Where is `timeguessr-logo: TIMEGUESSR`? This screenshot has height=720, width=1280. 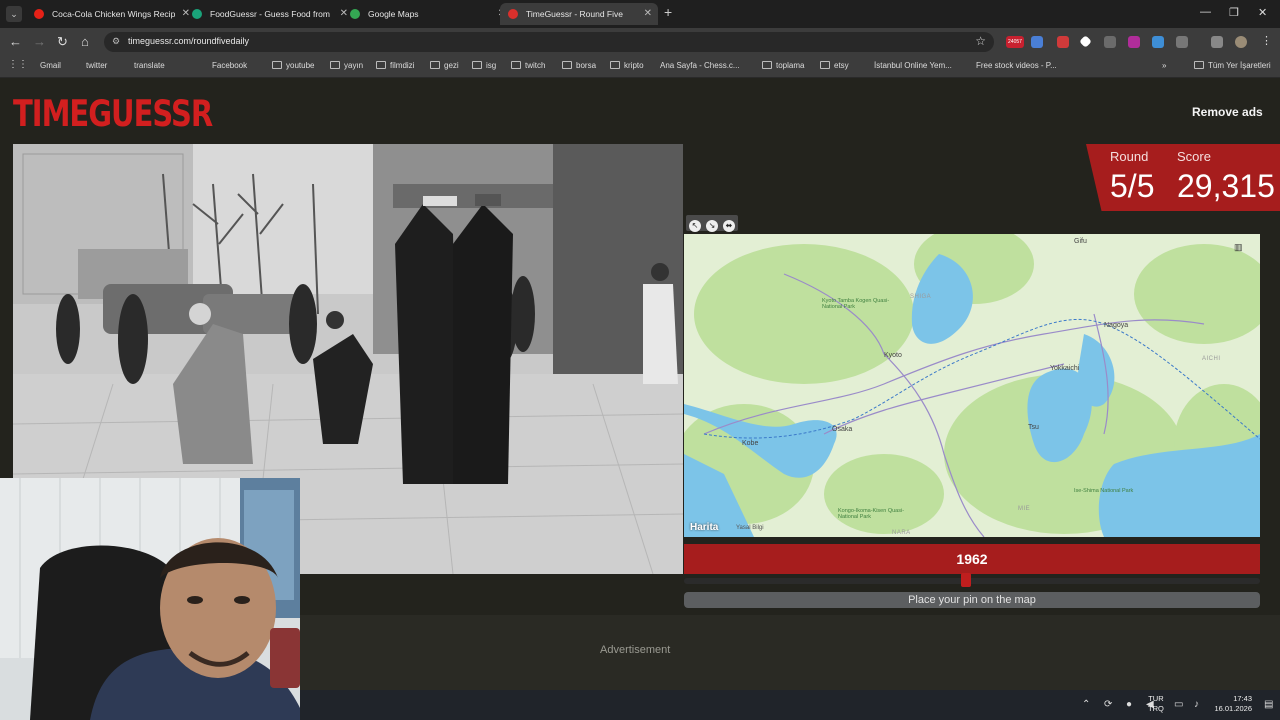 timeguessr-logo: TIMEGUESSR is located at coordinates (113, 113).